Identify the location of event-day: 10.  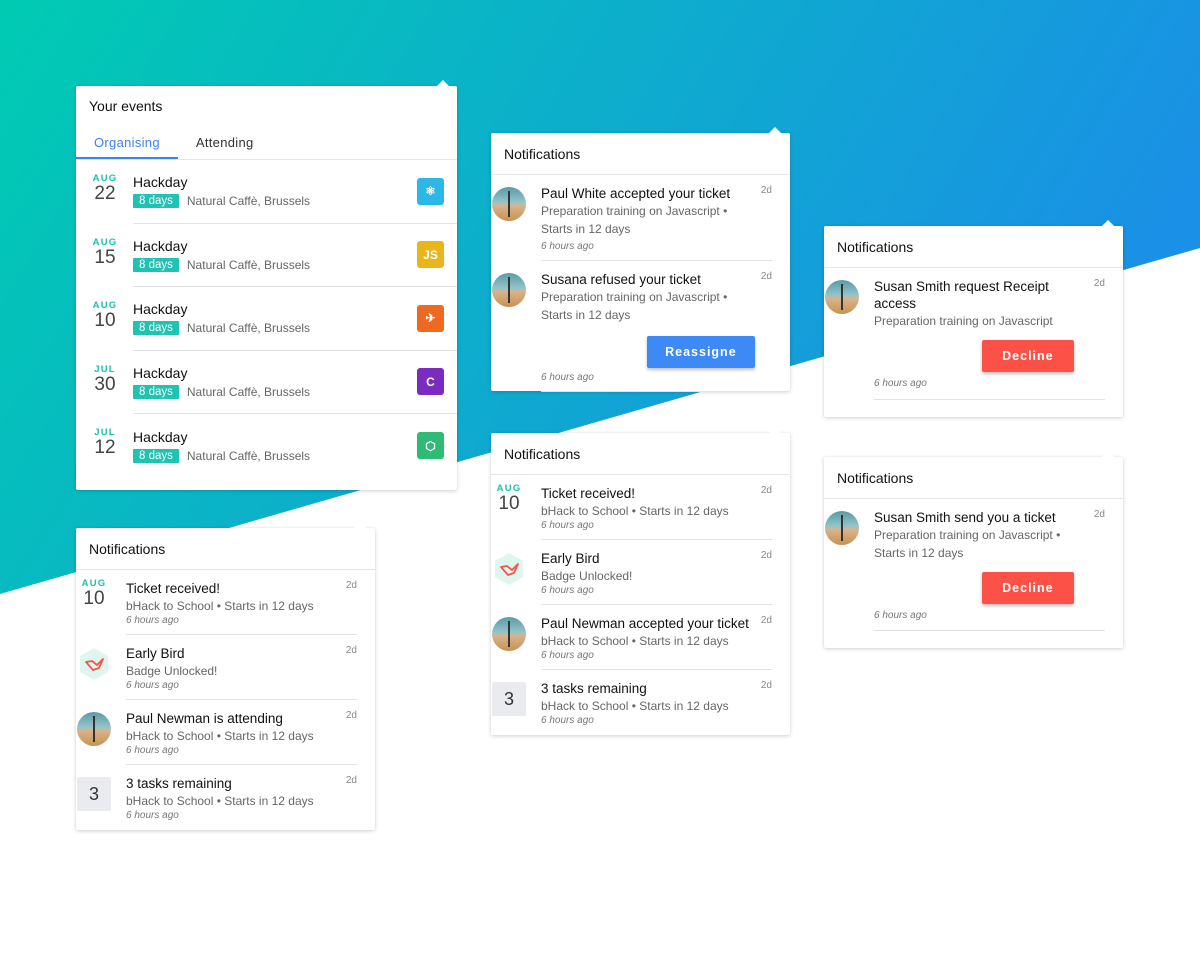
(105, 320).